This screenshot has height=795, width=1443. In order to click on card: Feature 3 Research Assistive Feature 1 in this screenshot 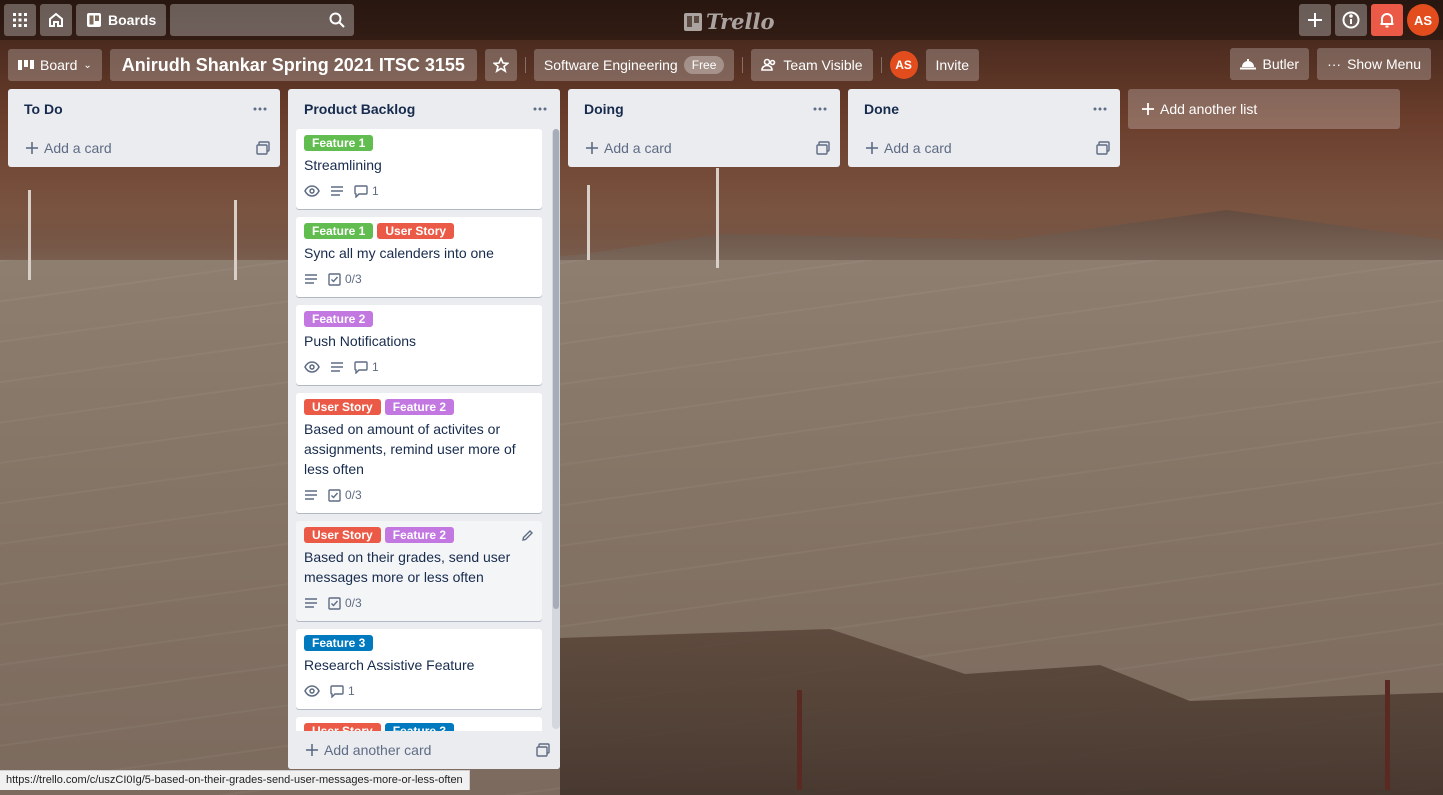, I will do `click(419, 669)`.